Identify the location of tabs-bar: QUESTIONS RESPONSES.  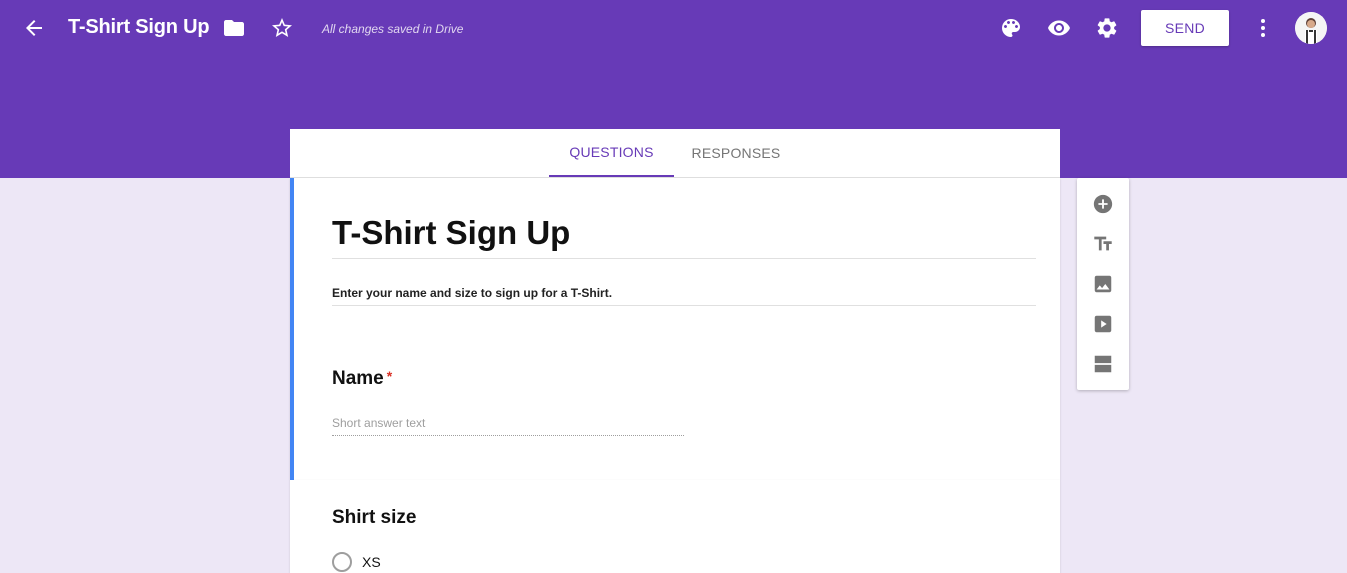
(675, 153).